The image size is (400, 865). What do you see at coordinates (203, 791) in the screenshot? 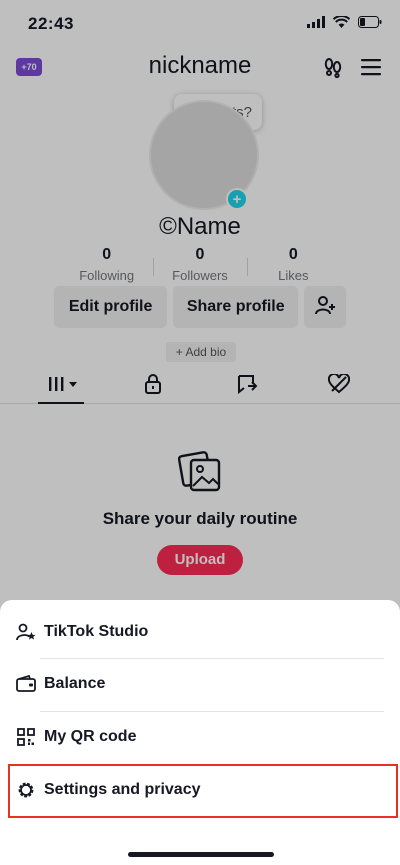
I see `highlight-box` at bounding box center [203, 791].